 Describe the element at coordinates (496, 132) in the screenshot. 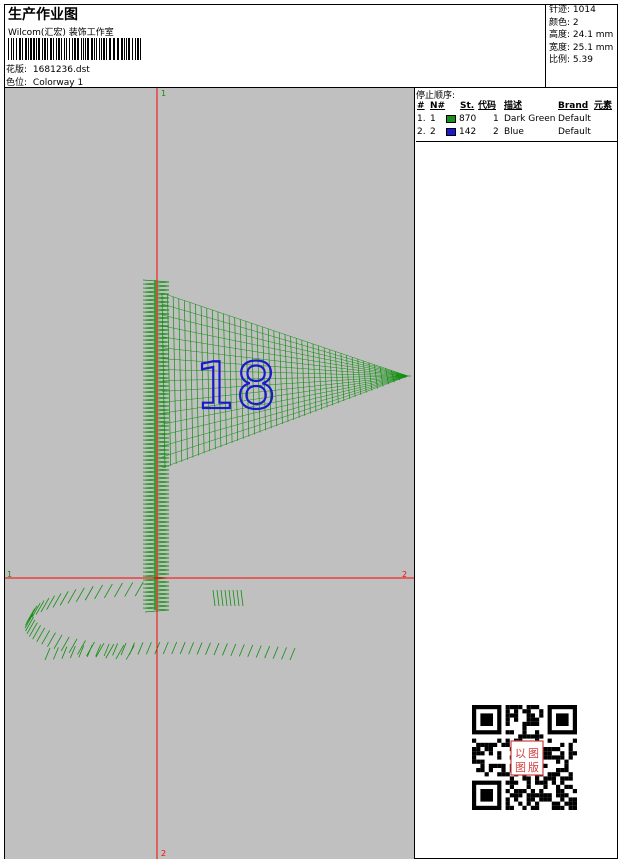

I see `row-code: 2` at that location.